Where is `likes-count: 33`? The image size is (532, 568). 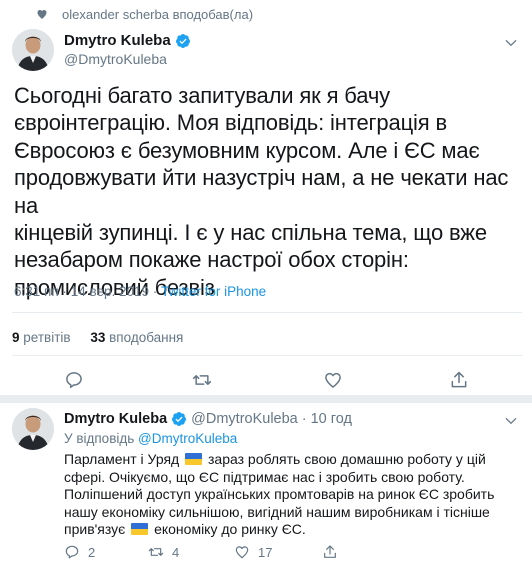
likes-count: 33 is located at coordinates (98, 337).